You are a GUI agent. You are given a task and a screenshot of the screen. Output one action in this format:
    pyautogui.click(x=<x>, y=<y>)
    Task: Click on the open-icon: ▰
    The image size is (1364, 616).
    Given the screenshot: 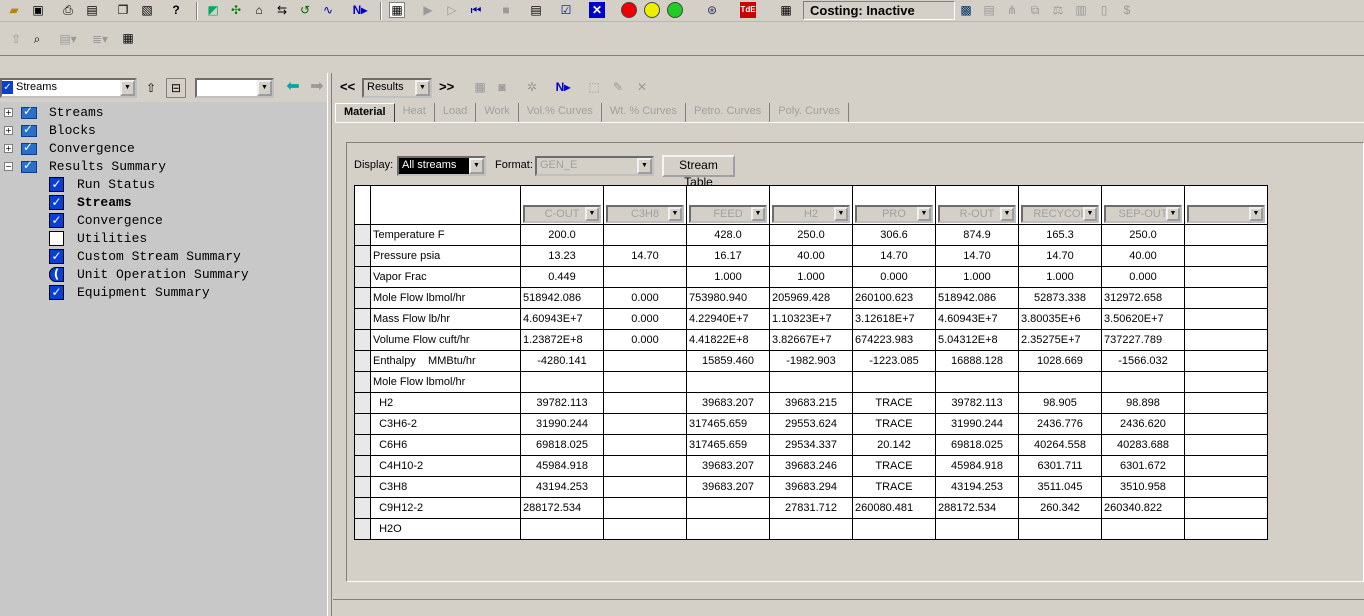 What is the action you would take?
    pyautogui.click(x=14, y=10)
    